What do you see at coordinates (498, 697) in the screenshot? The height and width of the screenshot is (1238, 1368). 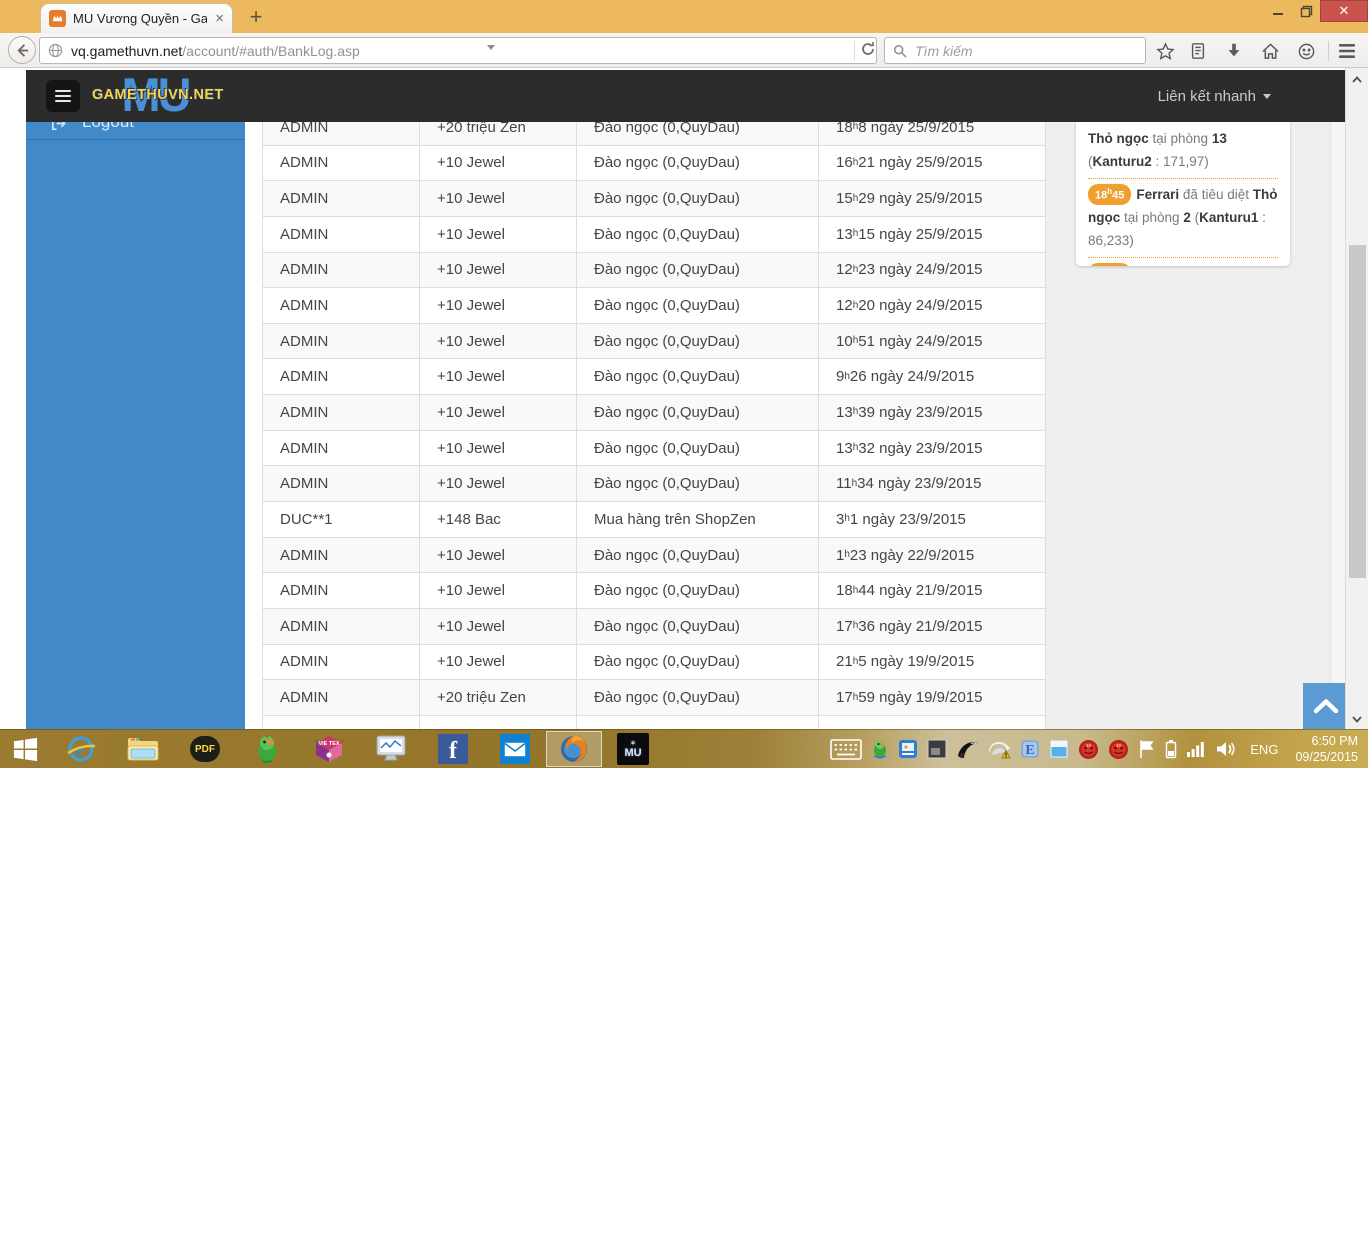 I see `cell-amount: +20 triệu Zen` at bounding box center [498, 697].